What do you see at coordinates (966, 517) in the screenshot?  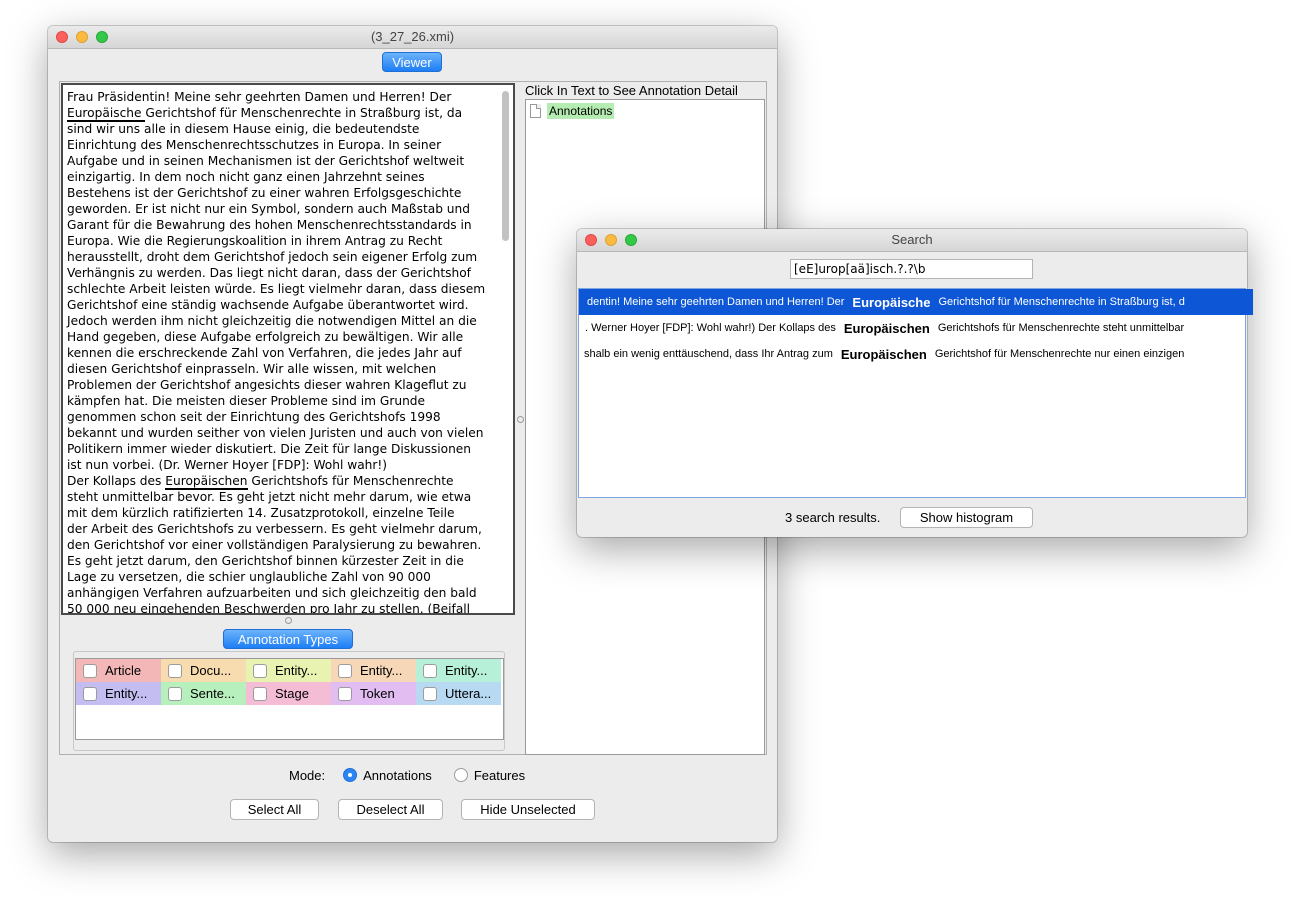 I see `show-histogram-button: Show histogram` at bounding box center [966, 517].